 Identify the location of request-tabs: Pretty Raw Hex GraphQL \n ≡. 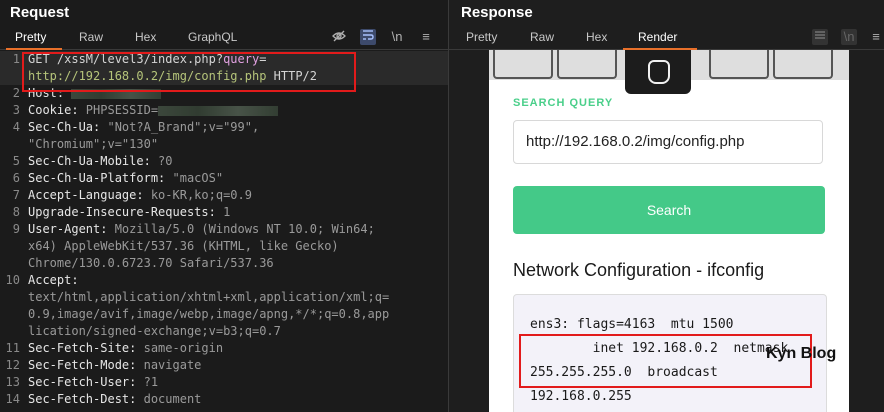
(224, 38).